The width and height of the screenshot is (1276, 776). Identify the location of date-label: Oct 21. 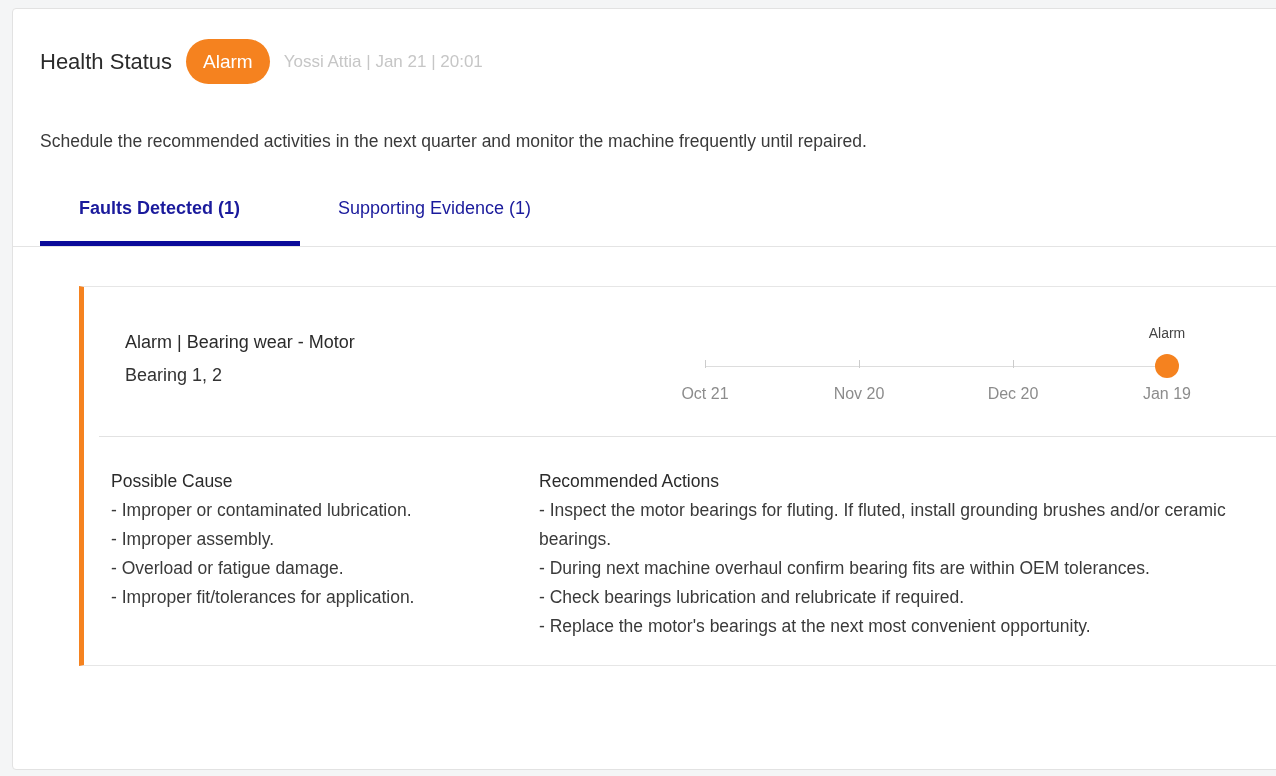
(705, 394).